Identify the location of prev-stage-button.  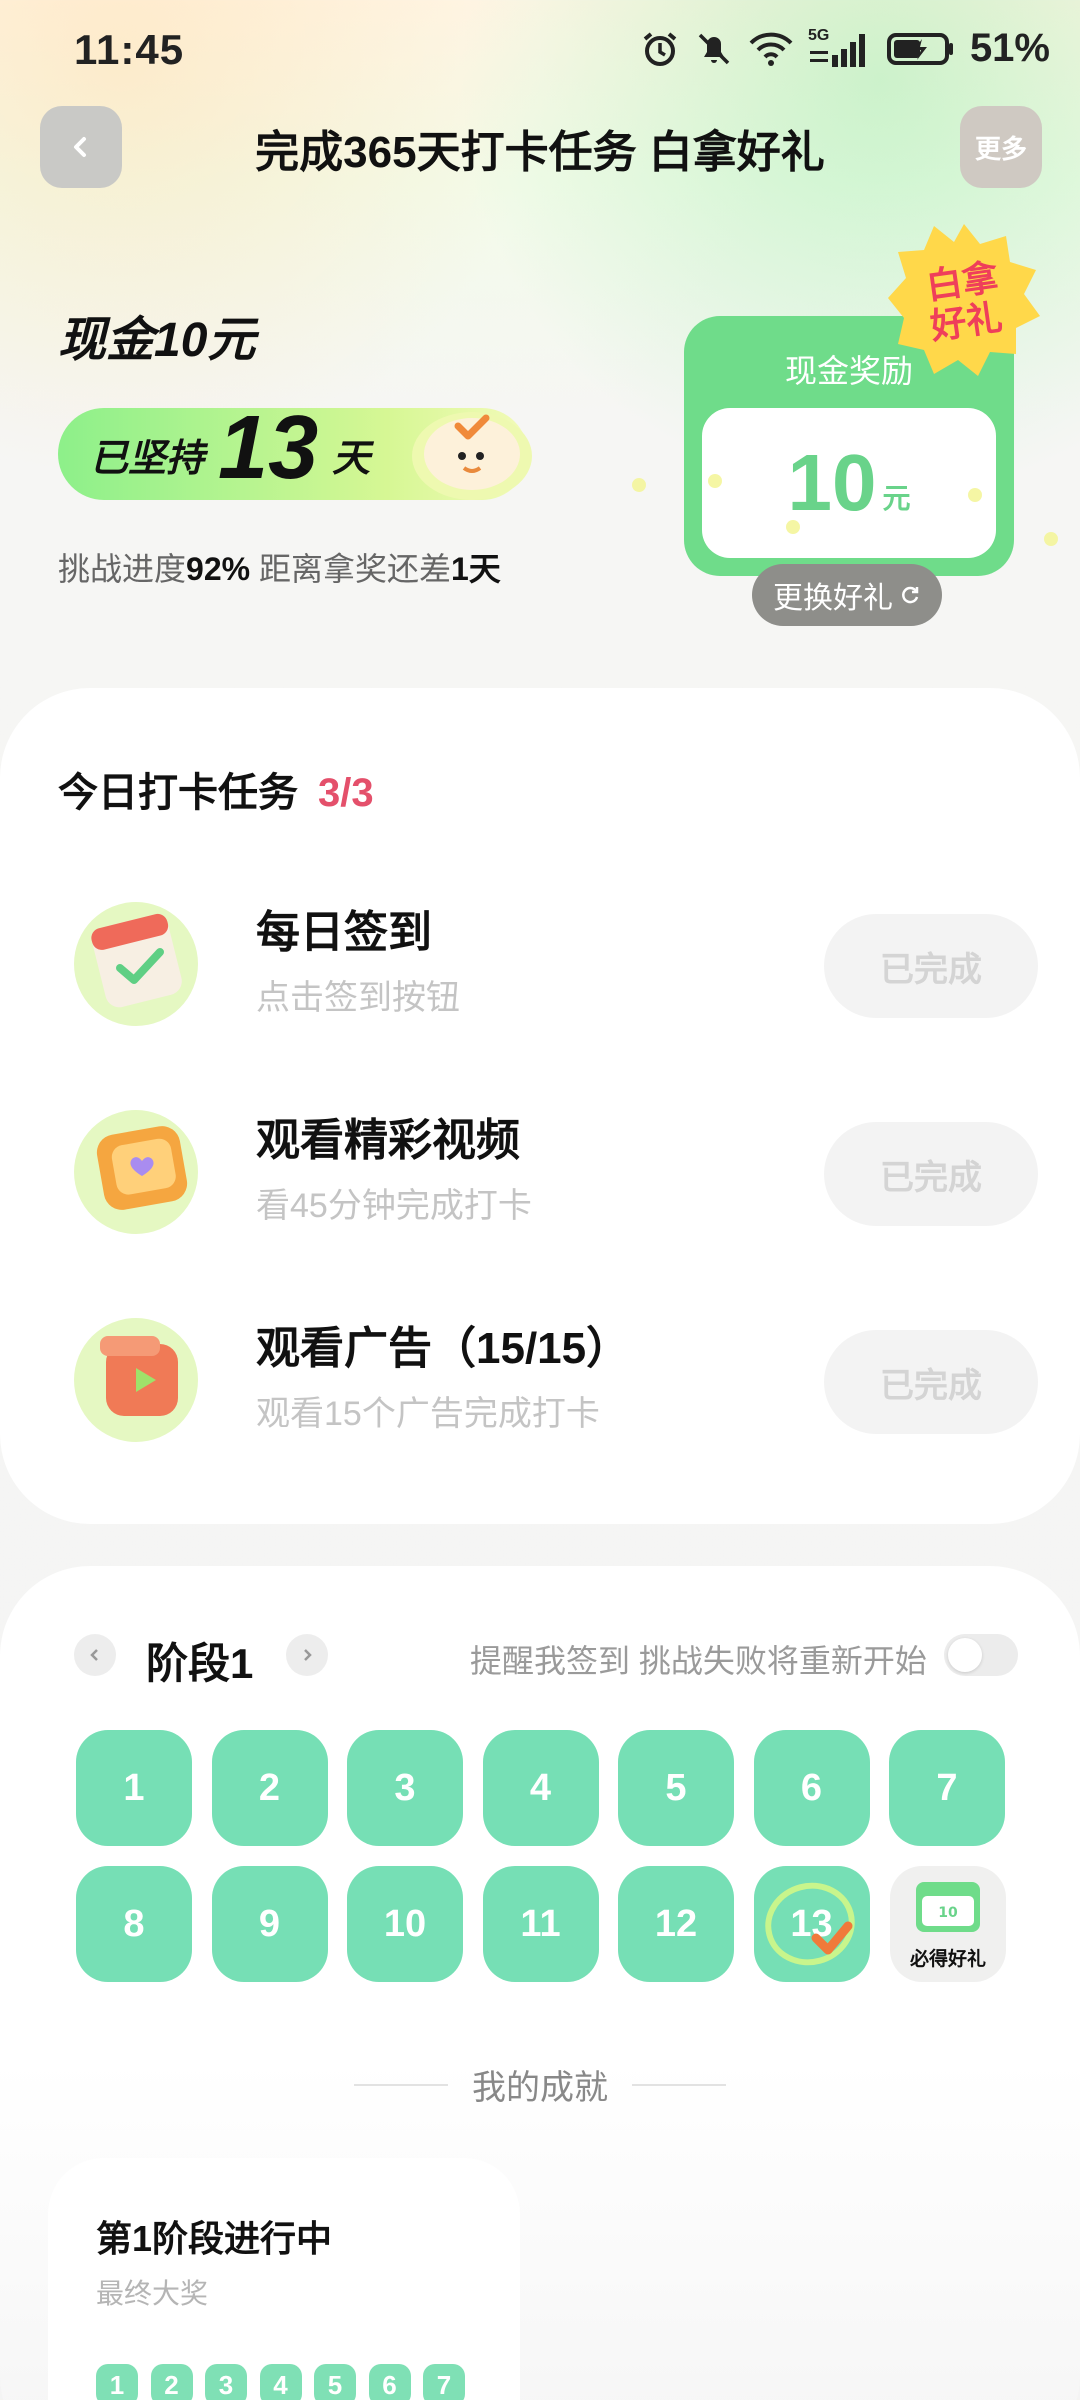
(95, 1655).